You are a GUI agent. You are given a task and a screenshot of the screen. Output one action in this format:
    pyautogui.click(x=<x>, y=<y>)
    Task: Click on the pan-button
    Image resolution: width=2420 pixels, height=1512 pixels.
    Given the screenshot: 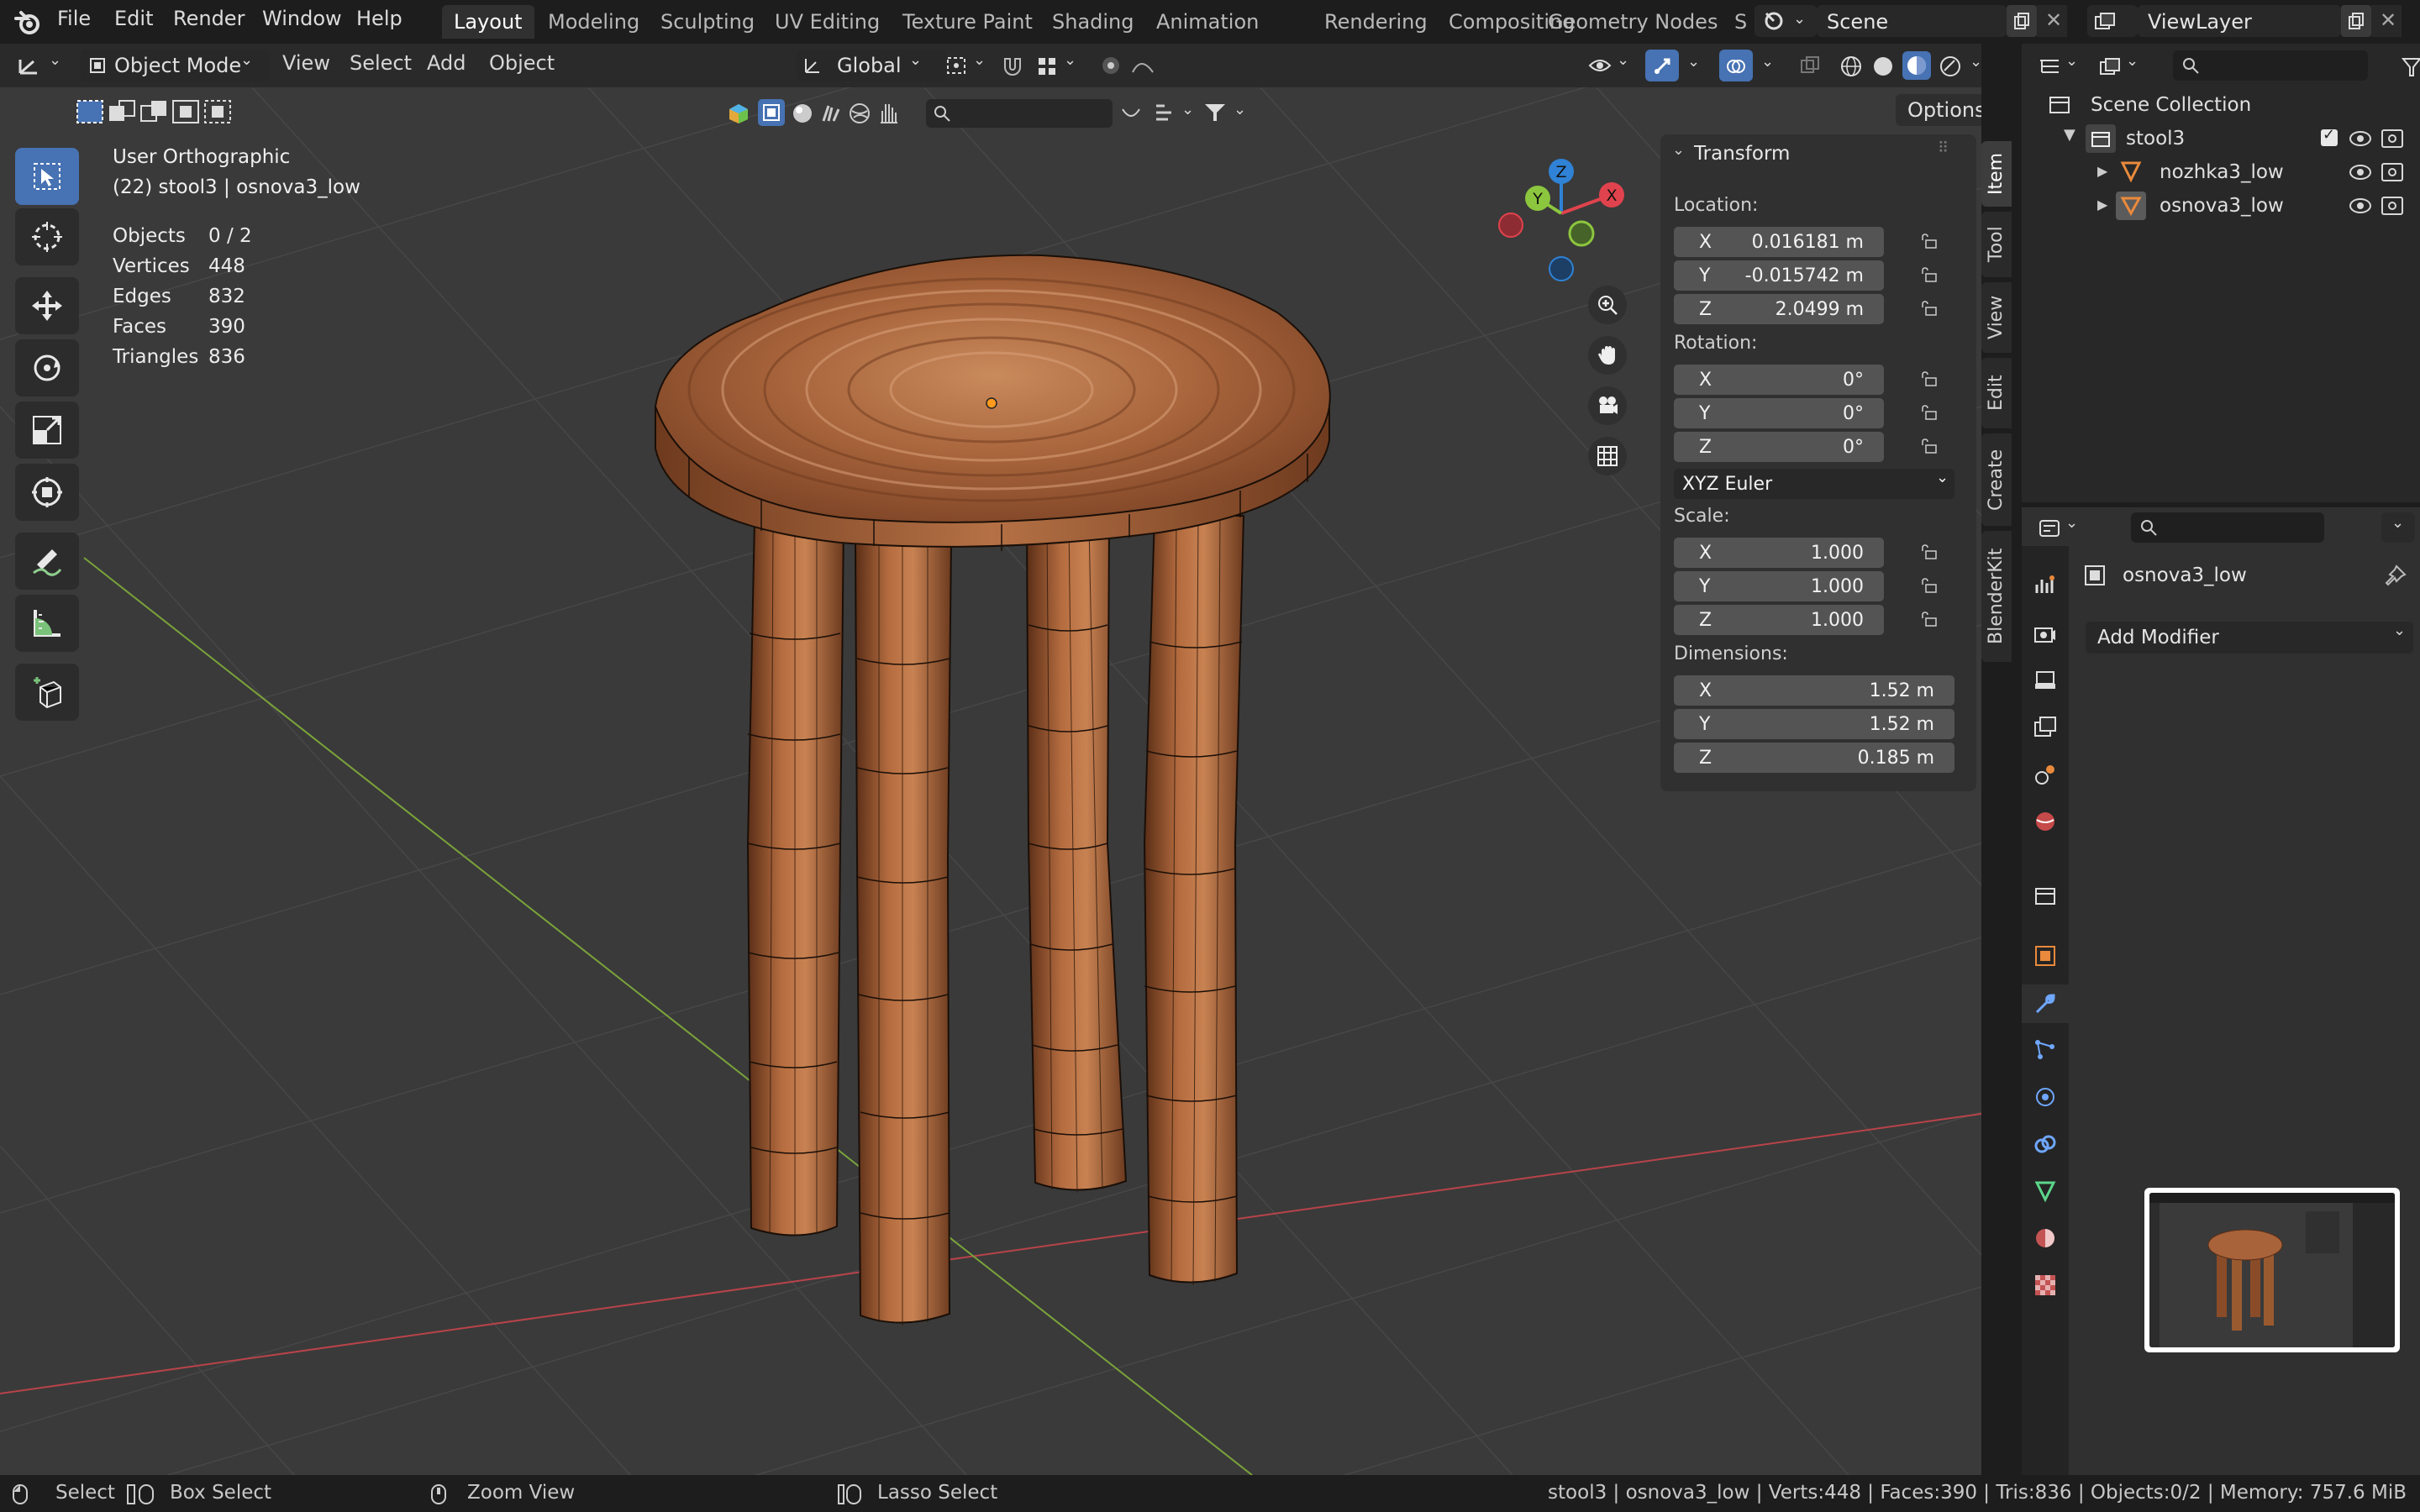 What is the action you would take?
    pyautogui.click(x=1607, y=355)
    